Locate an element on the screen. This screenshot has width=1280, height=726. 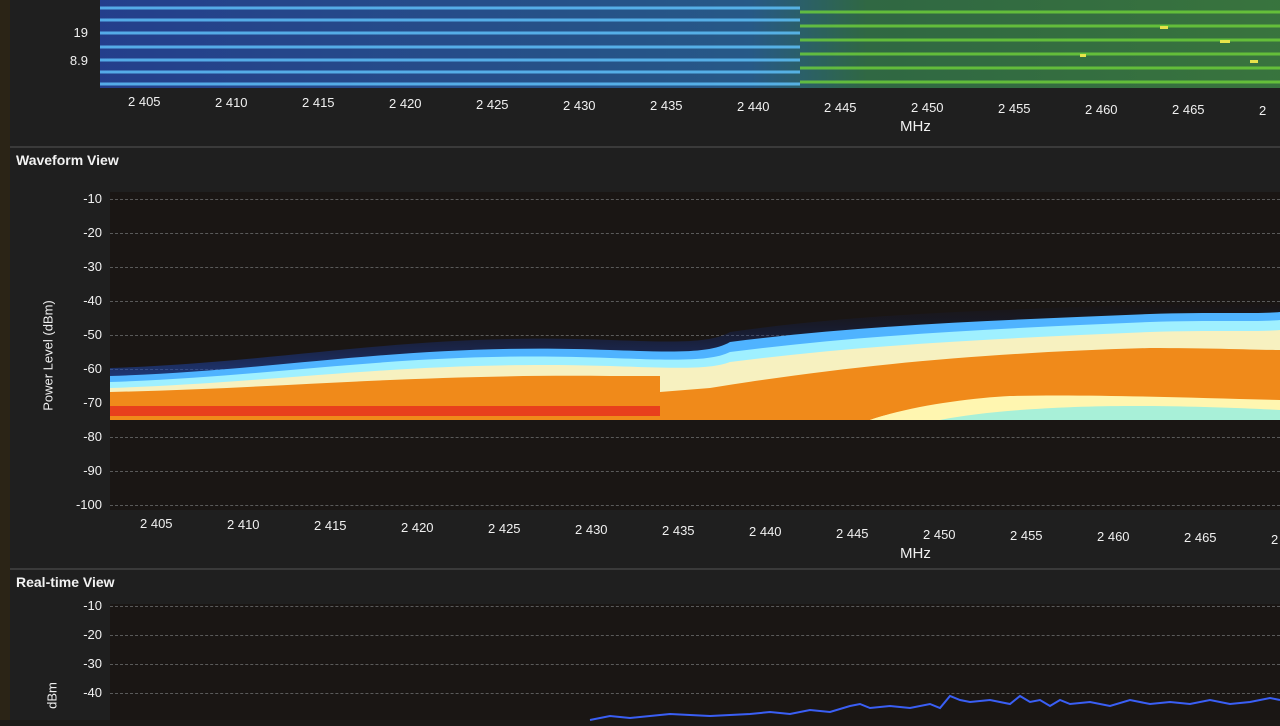
waterfall-plot is located at coordinates (690, 44).